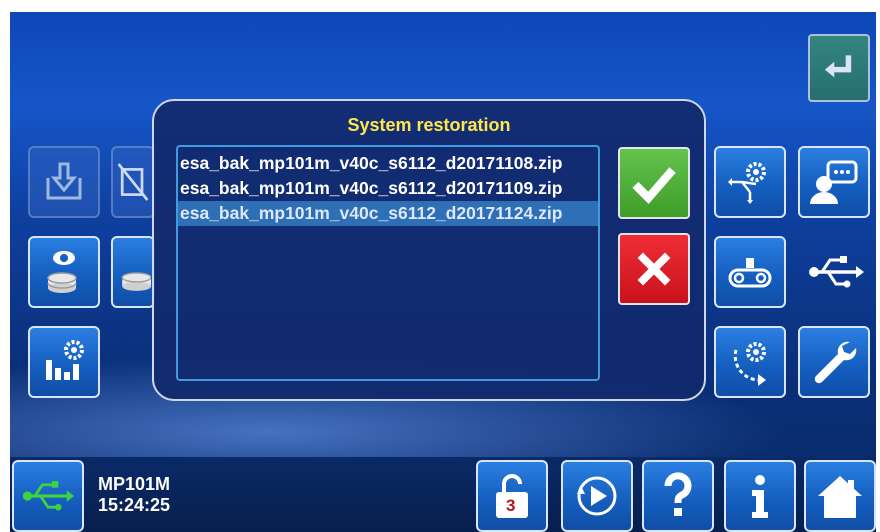 This screenshot has width=880, height=532. I want to click on no-device-icon, so click(133, 182).